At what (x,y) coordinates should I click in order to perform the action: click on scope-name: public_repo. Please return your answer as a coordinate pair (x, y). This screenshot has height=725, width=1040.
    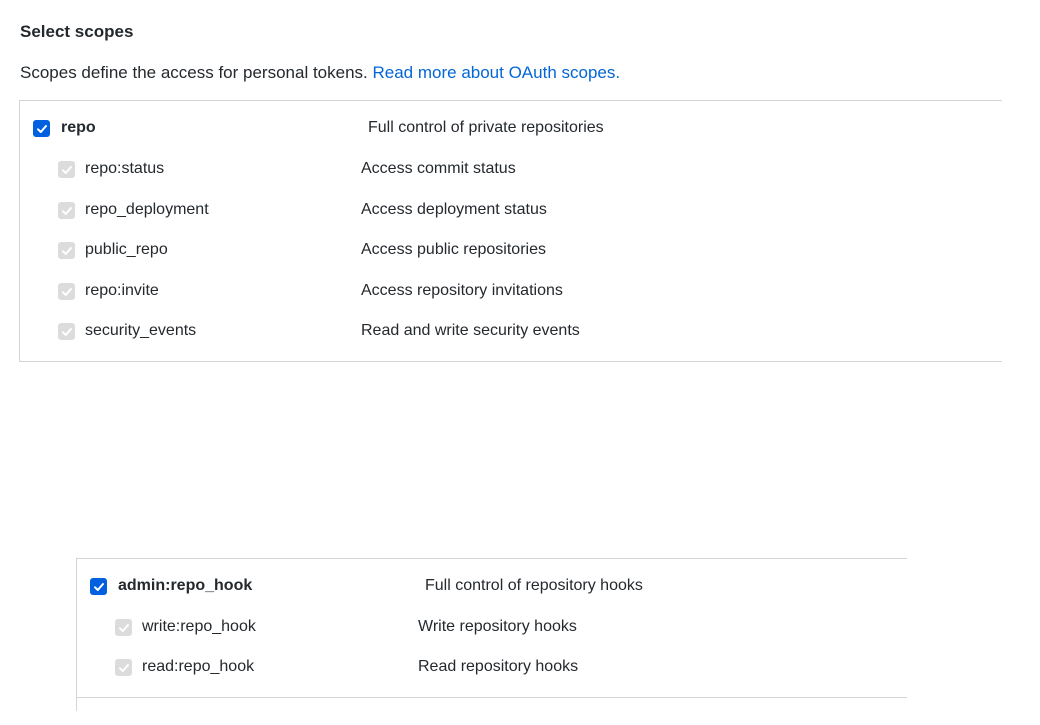
    Looking at the image, I should click on (126, 249).